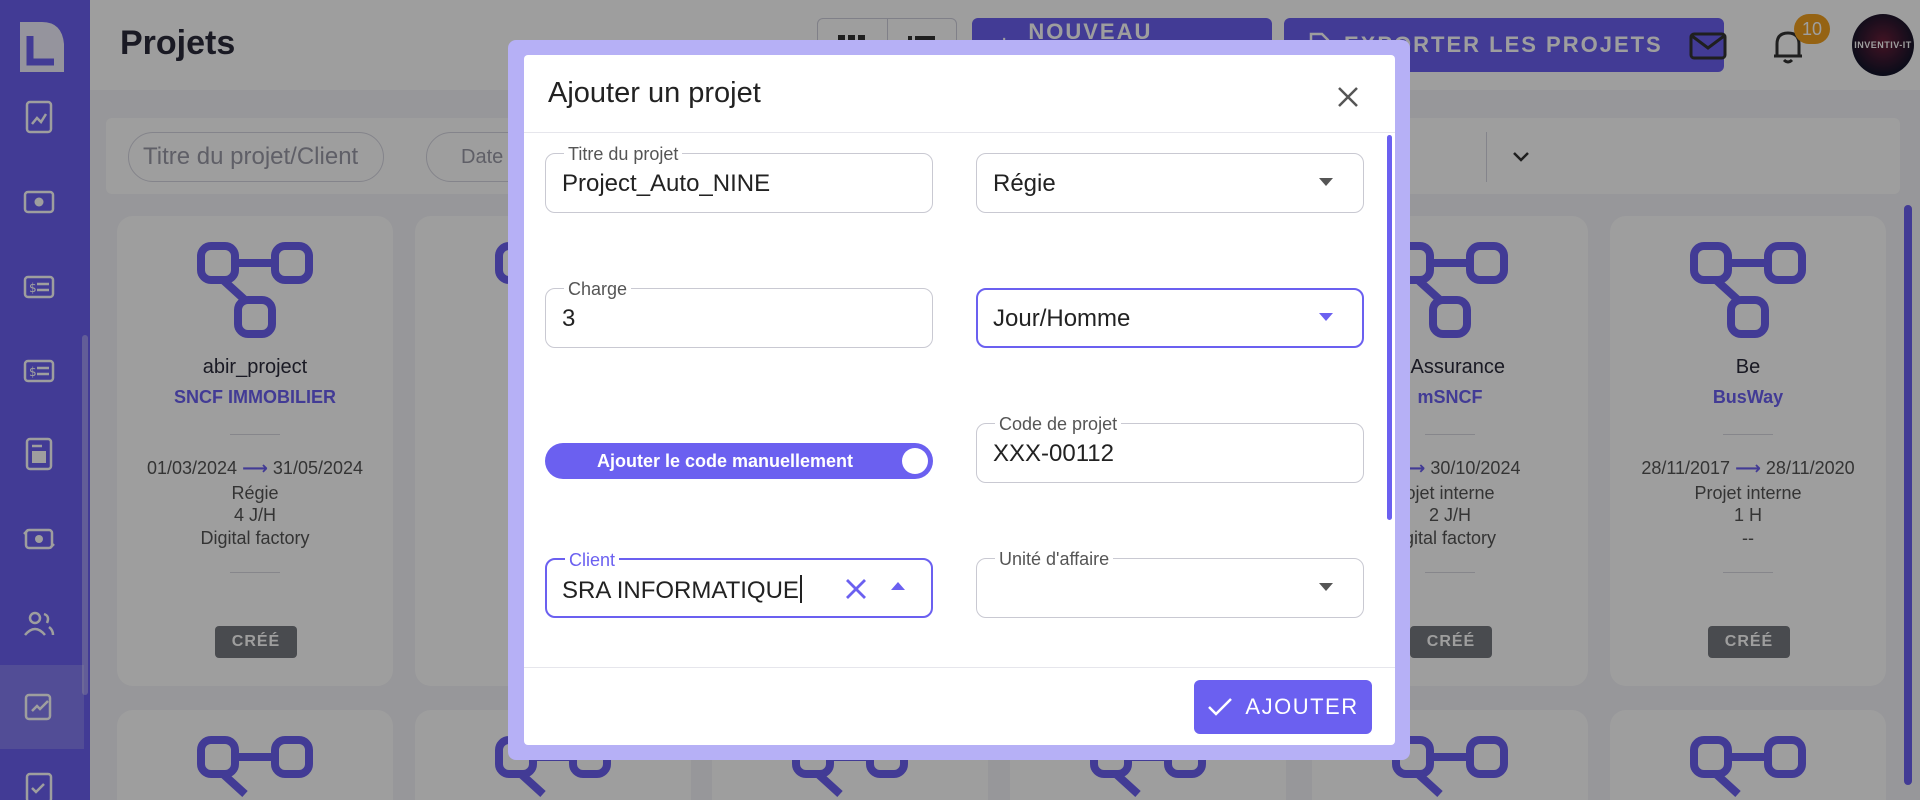 Image resolution: width=1920 pixels, height=800 pixels. I want to click on dialog-header-divider, so click(959, 132).